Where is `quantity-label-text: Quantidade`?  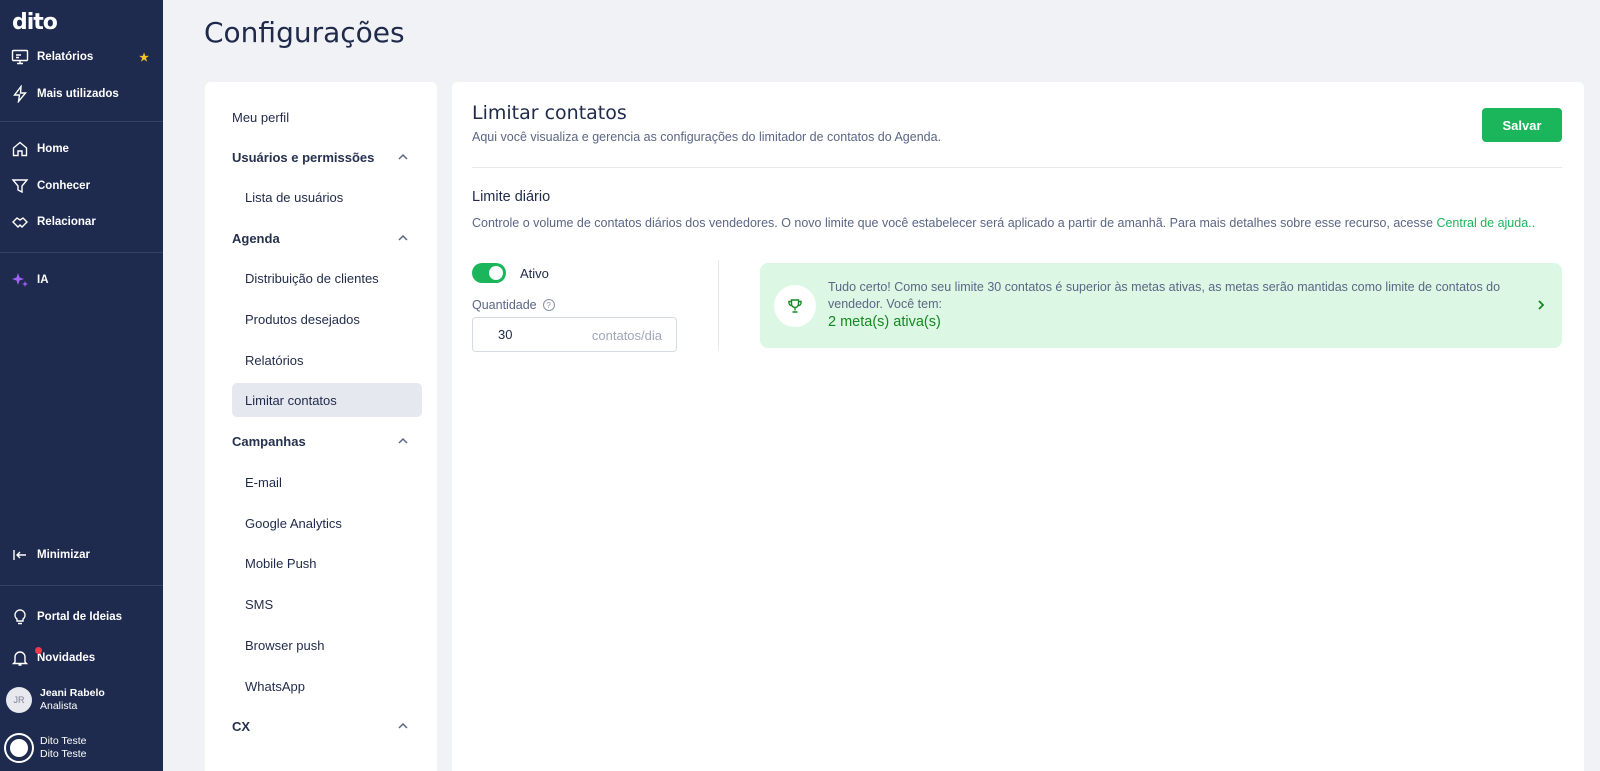
quantity-label-text: Quantidade is located at coordinates (504, 305).